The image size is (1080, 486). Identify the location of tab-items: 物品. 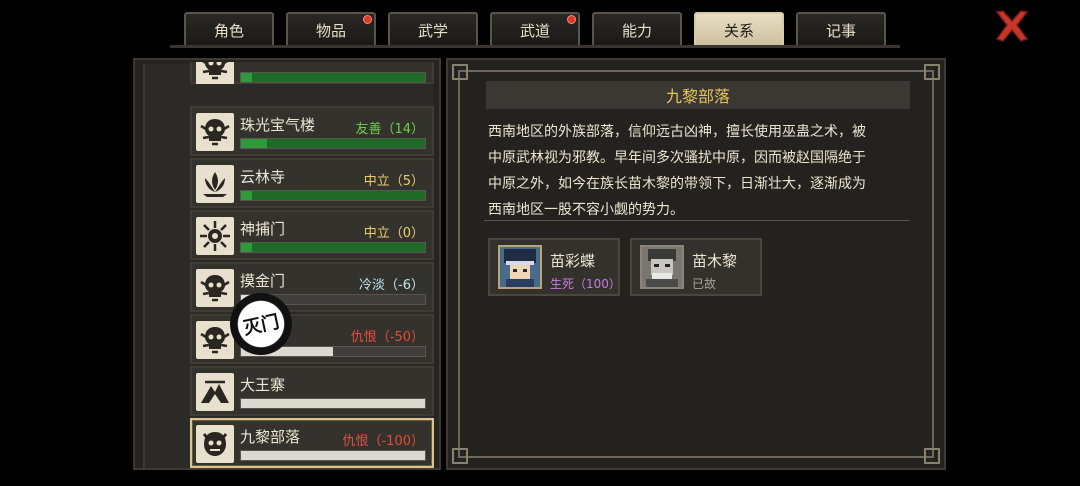
(331, 29).